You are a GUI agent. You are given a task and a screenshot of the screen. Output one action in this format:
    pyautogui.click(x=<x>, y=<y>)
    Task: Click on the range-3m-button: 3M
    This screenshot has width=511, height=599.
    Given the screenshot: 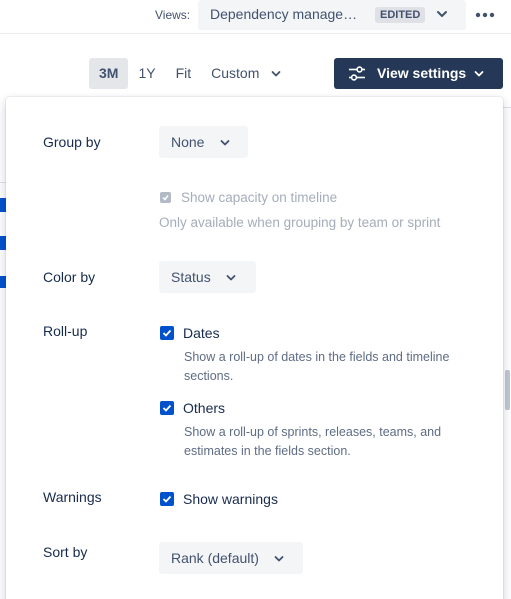 What is the action you would take?
    pyautogui.click(x=109, y=73)
    